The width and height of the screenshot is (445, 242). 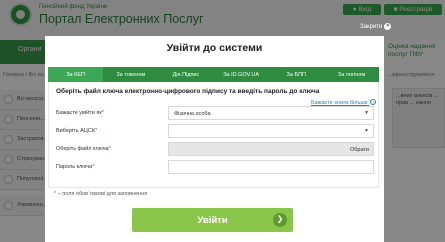 I want to click on password-row: Пароль ключа*, so click(x=216, y=167).